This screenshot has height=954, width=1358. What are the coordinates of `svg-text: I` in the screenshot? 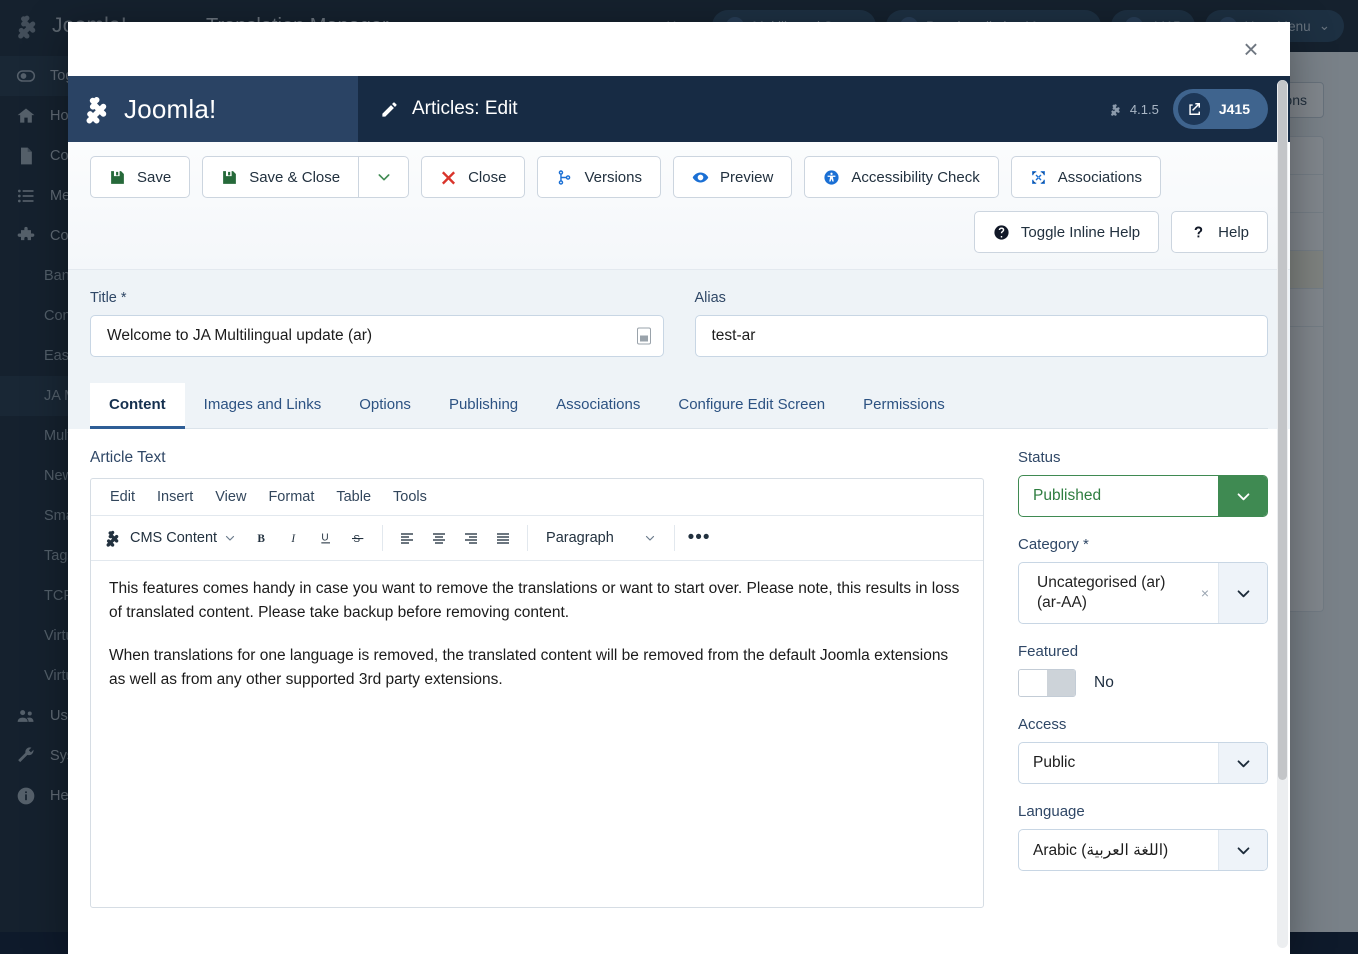 It's located at (293, 539).